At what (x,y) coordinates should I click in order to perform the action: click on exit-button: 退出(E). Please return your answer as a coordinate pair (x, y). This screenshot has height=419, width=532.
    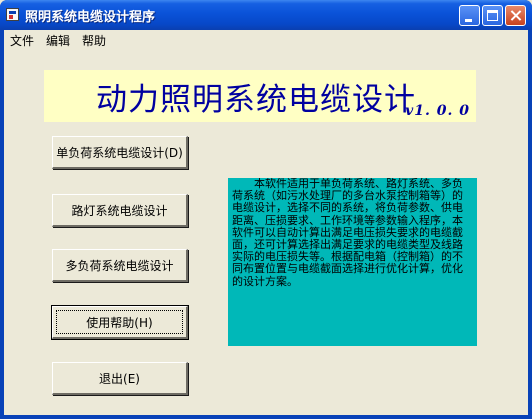
    Looking at the image, I should click on (120, 378).